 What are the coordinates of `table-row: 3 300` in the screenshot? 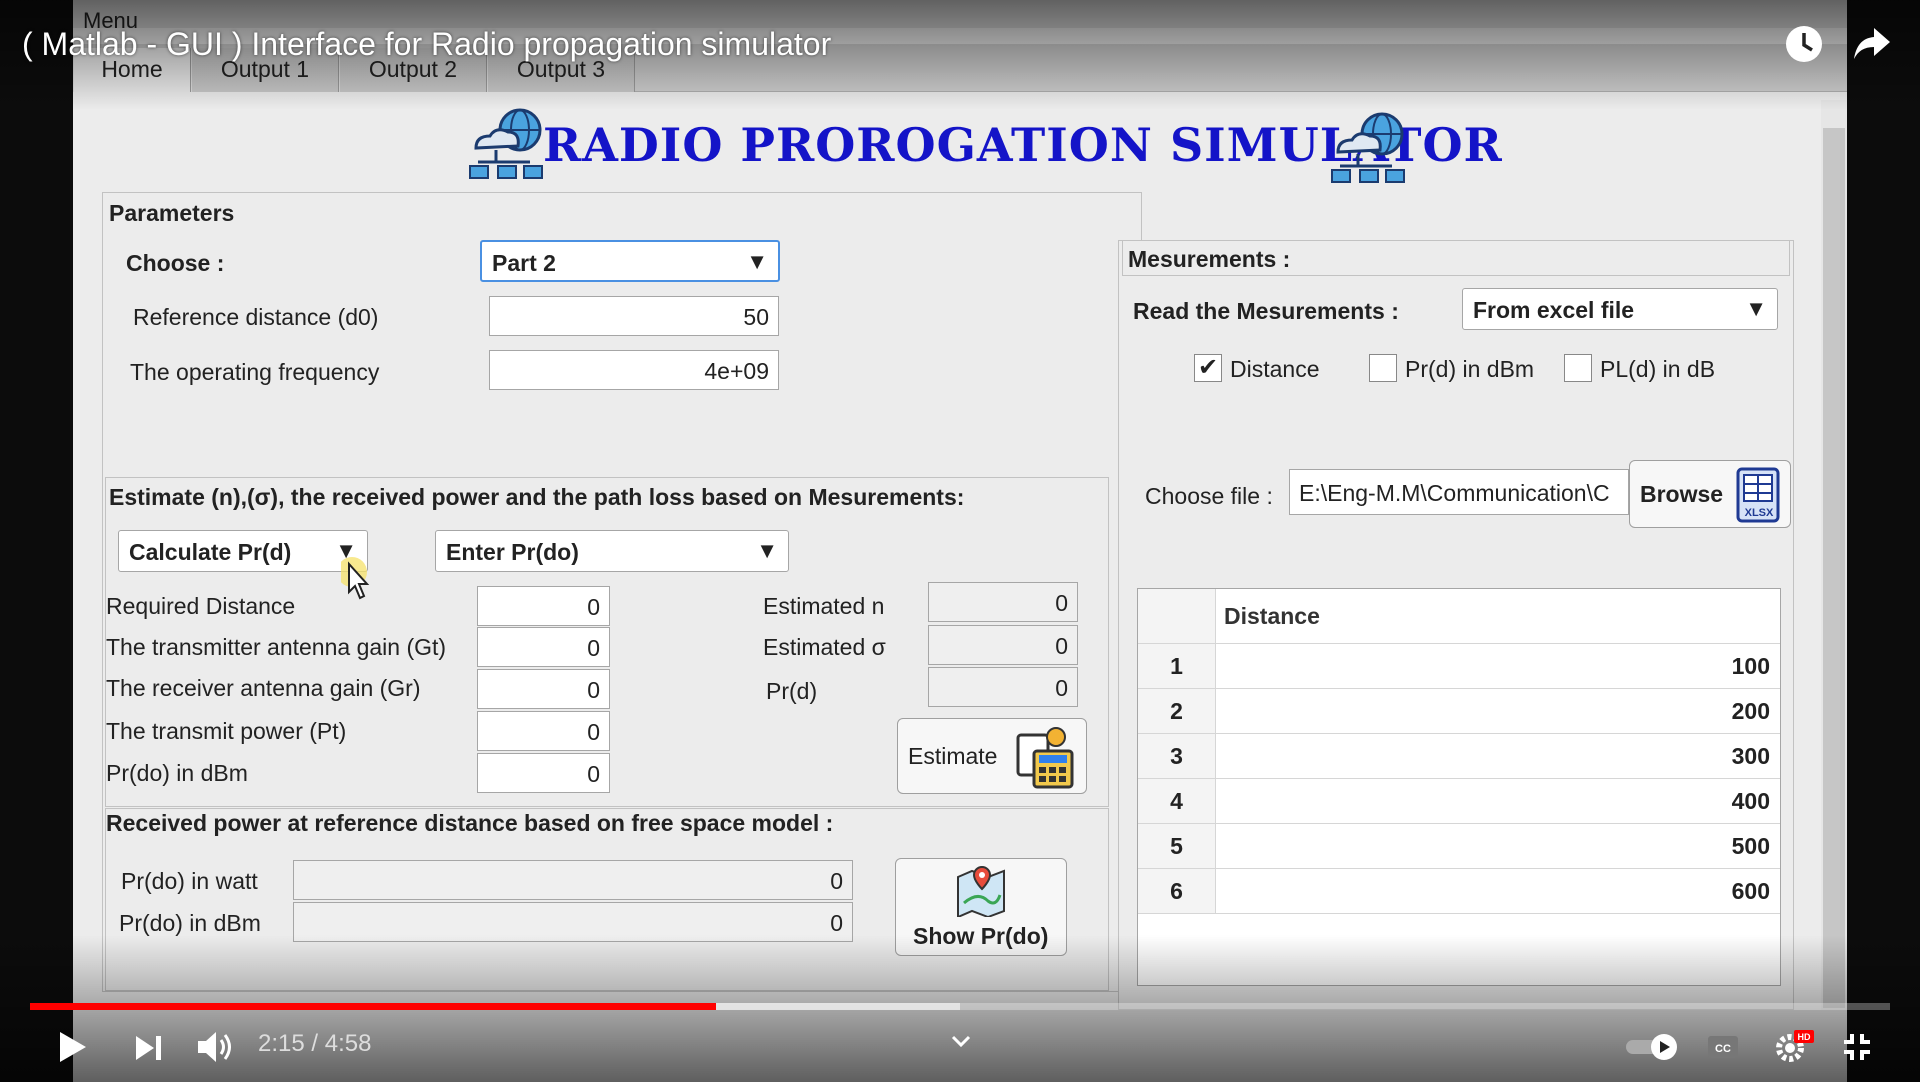 It's located at (1459, 756).